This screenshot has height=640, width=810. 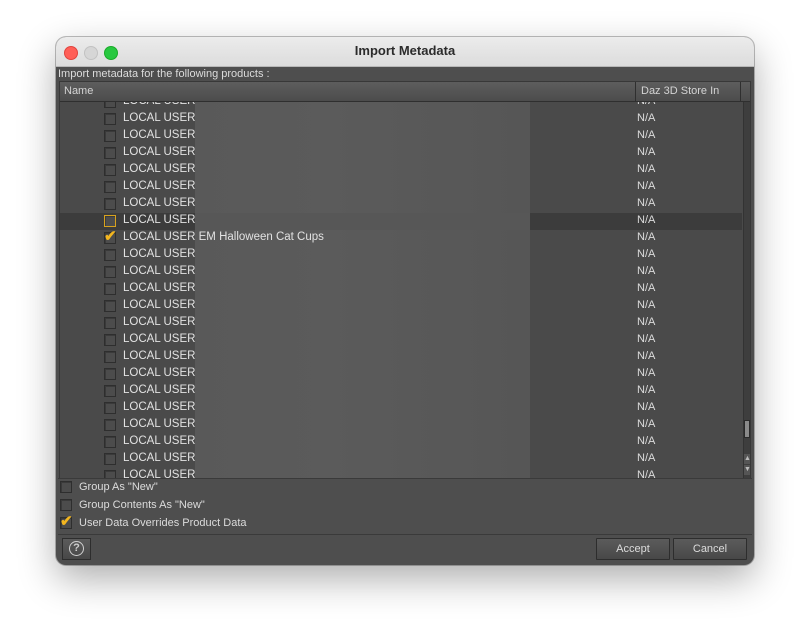 I want to click on divider, so click(x=405, y=478).